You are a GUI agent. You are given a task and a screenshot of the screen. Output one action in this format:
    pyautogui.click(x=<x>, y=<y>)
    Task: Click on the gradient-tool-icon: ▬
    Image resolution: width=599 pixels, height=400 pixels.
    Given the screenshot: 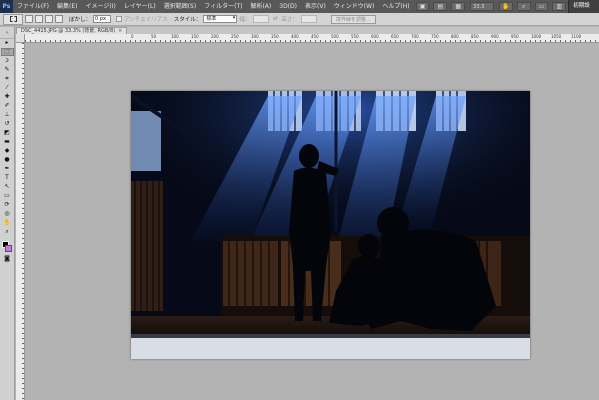 What is the action you would take?
    pyautogui.click(x=7, y=142)
    